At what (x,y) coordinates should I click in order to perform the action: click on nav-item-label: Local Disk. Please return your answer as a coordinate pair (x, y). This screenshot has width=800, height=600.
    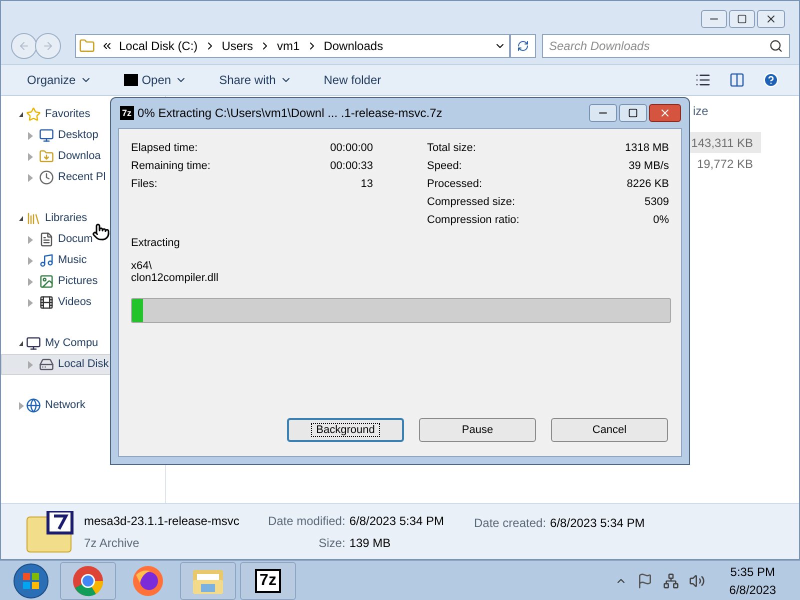
    Looking at the image, I should click on (83, 364).